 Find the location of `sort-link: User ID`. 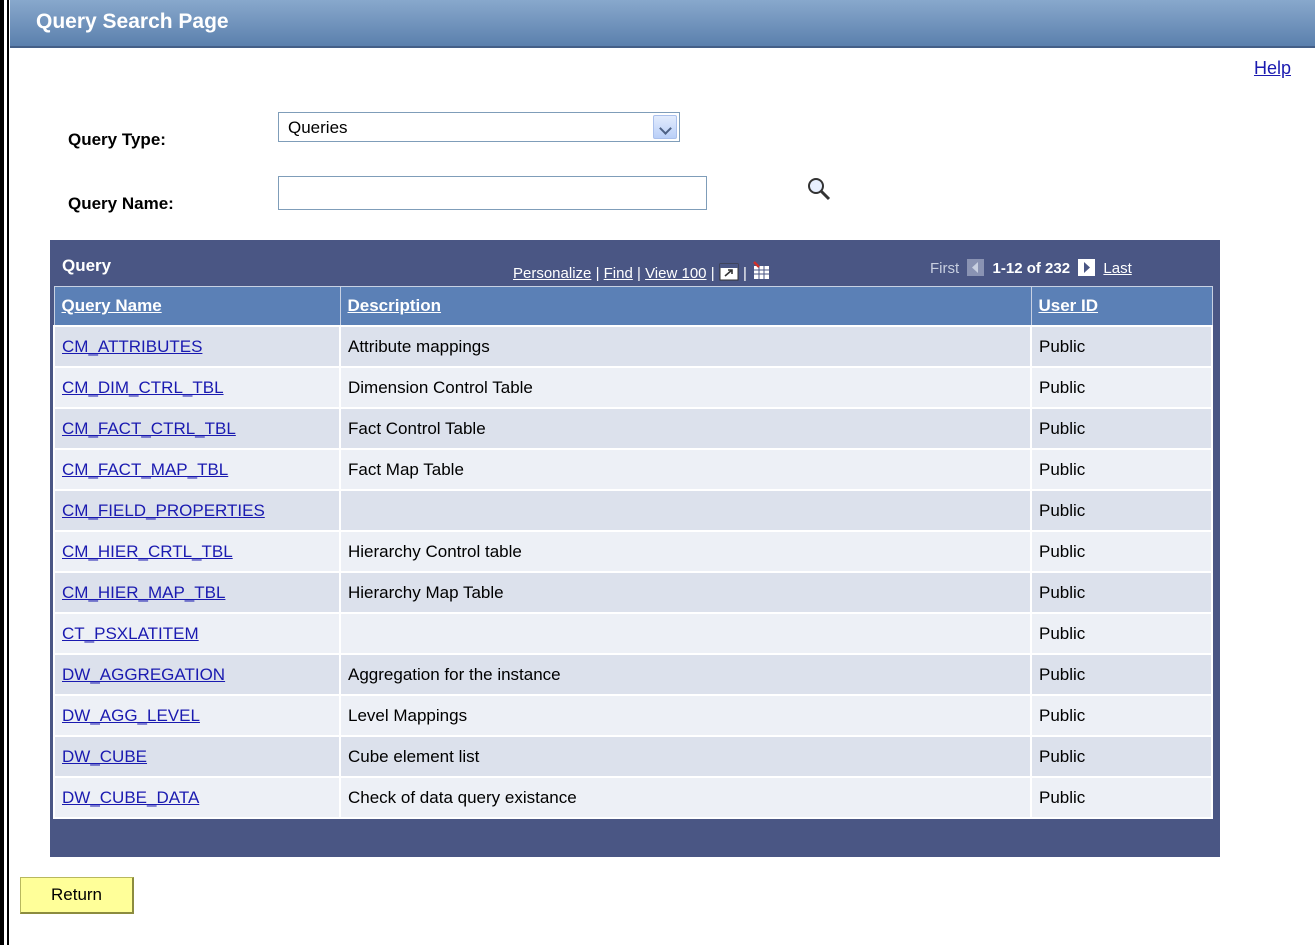

sort-link: User ID is located at coordinates (1069, 305).